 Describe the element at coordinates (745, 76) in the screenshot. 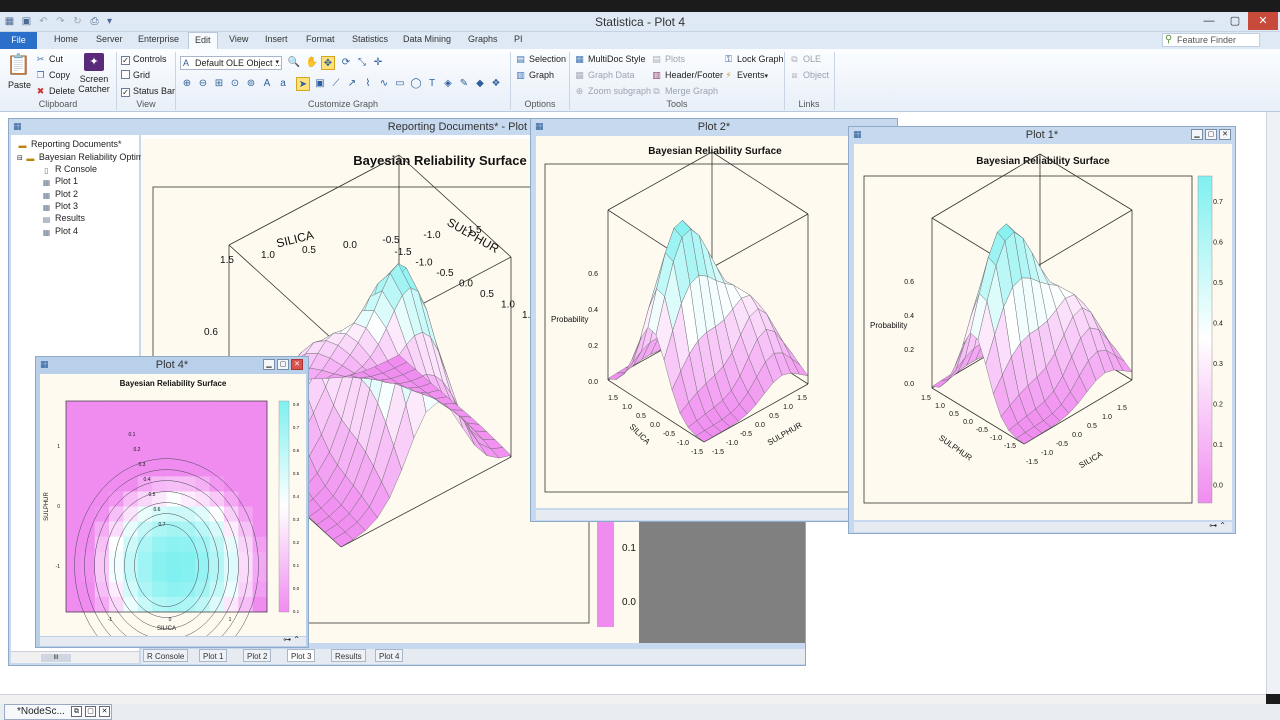

I see `events-button: ⚡ Events▾` at that location.